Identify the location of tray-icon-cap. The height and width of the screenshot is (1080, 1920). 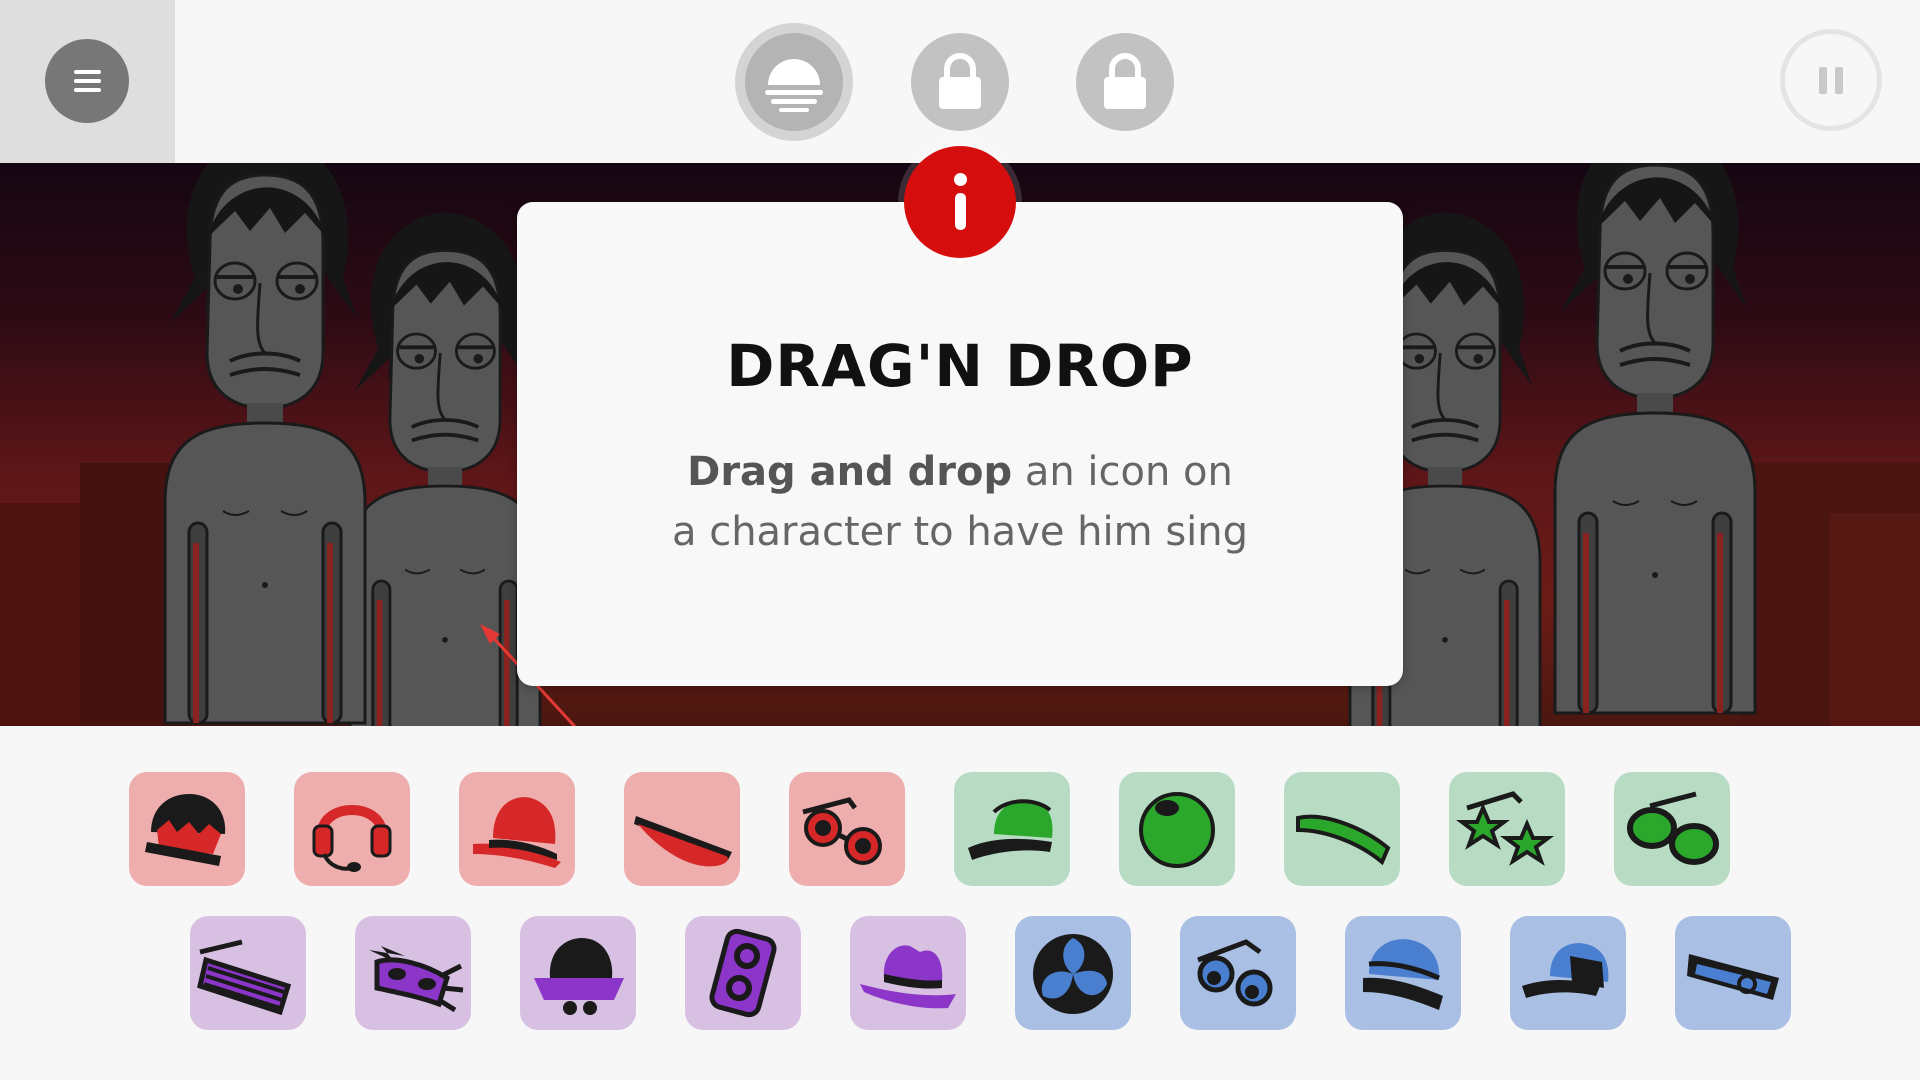
(1012, 829).